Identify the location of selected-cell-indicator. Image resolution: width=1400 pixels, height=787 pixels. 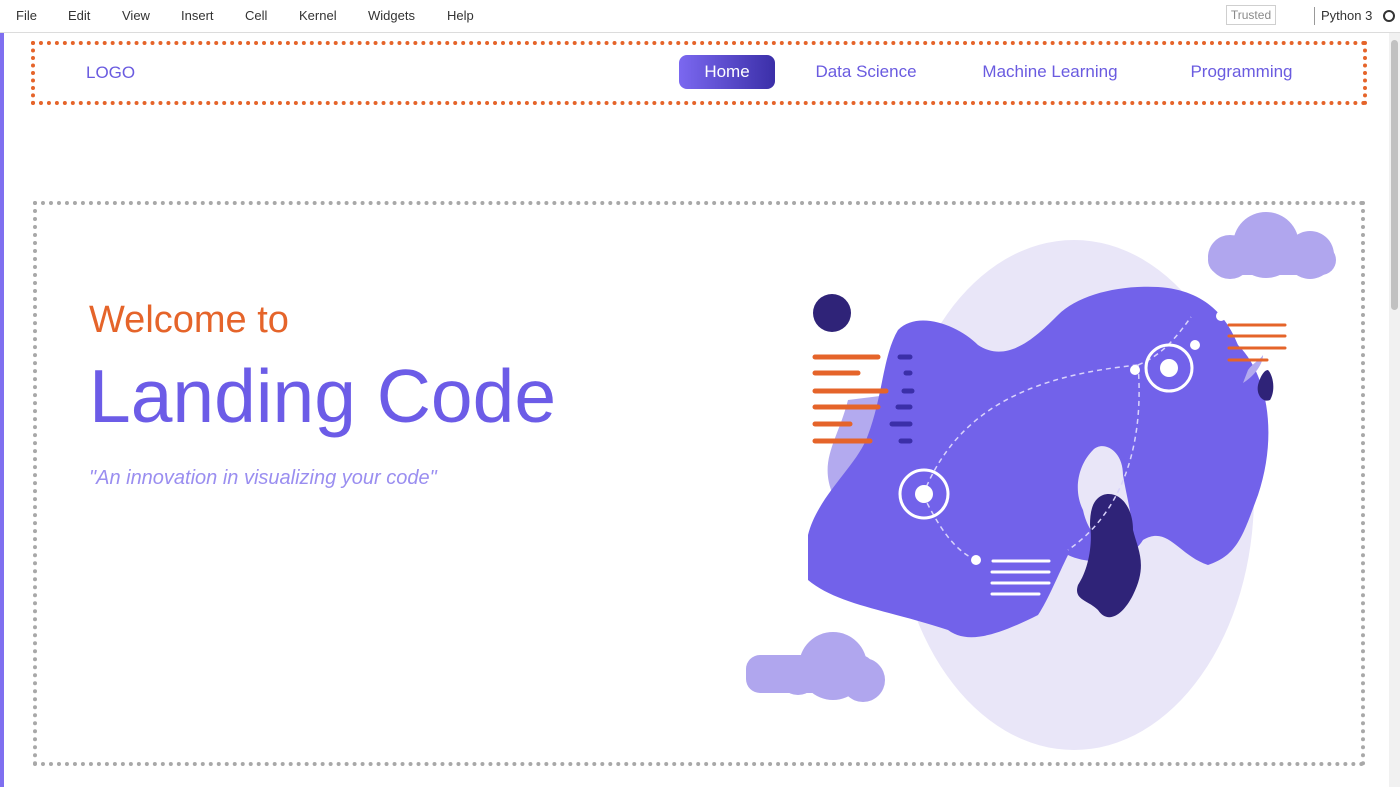
(2, 410).